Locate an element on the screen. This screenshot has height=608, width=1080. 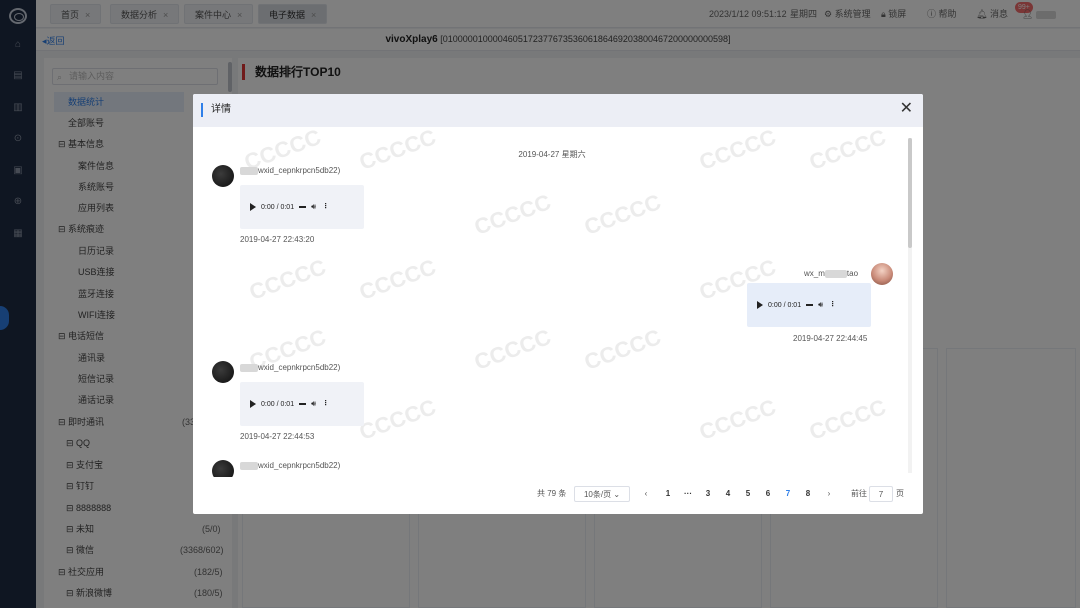
page-unit-label: 页 is located at coordinates (900, 493).